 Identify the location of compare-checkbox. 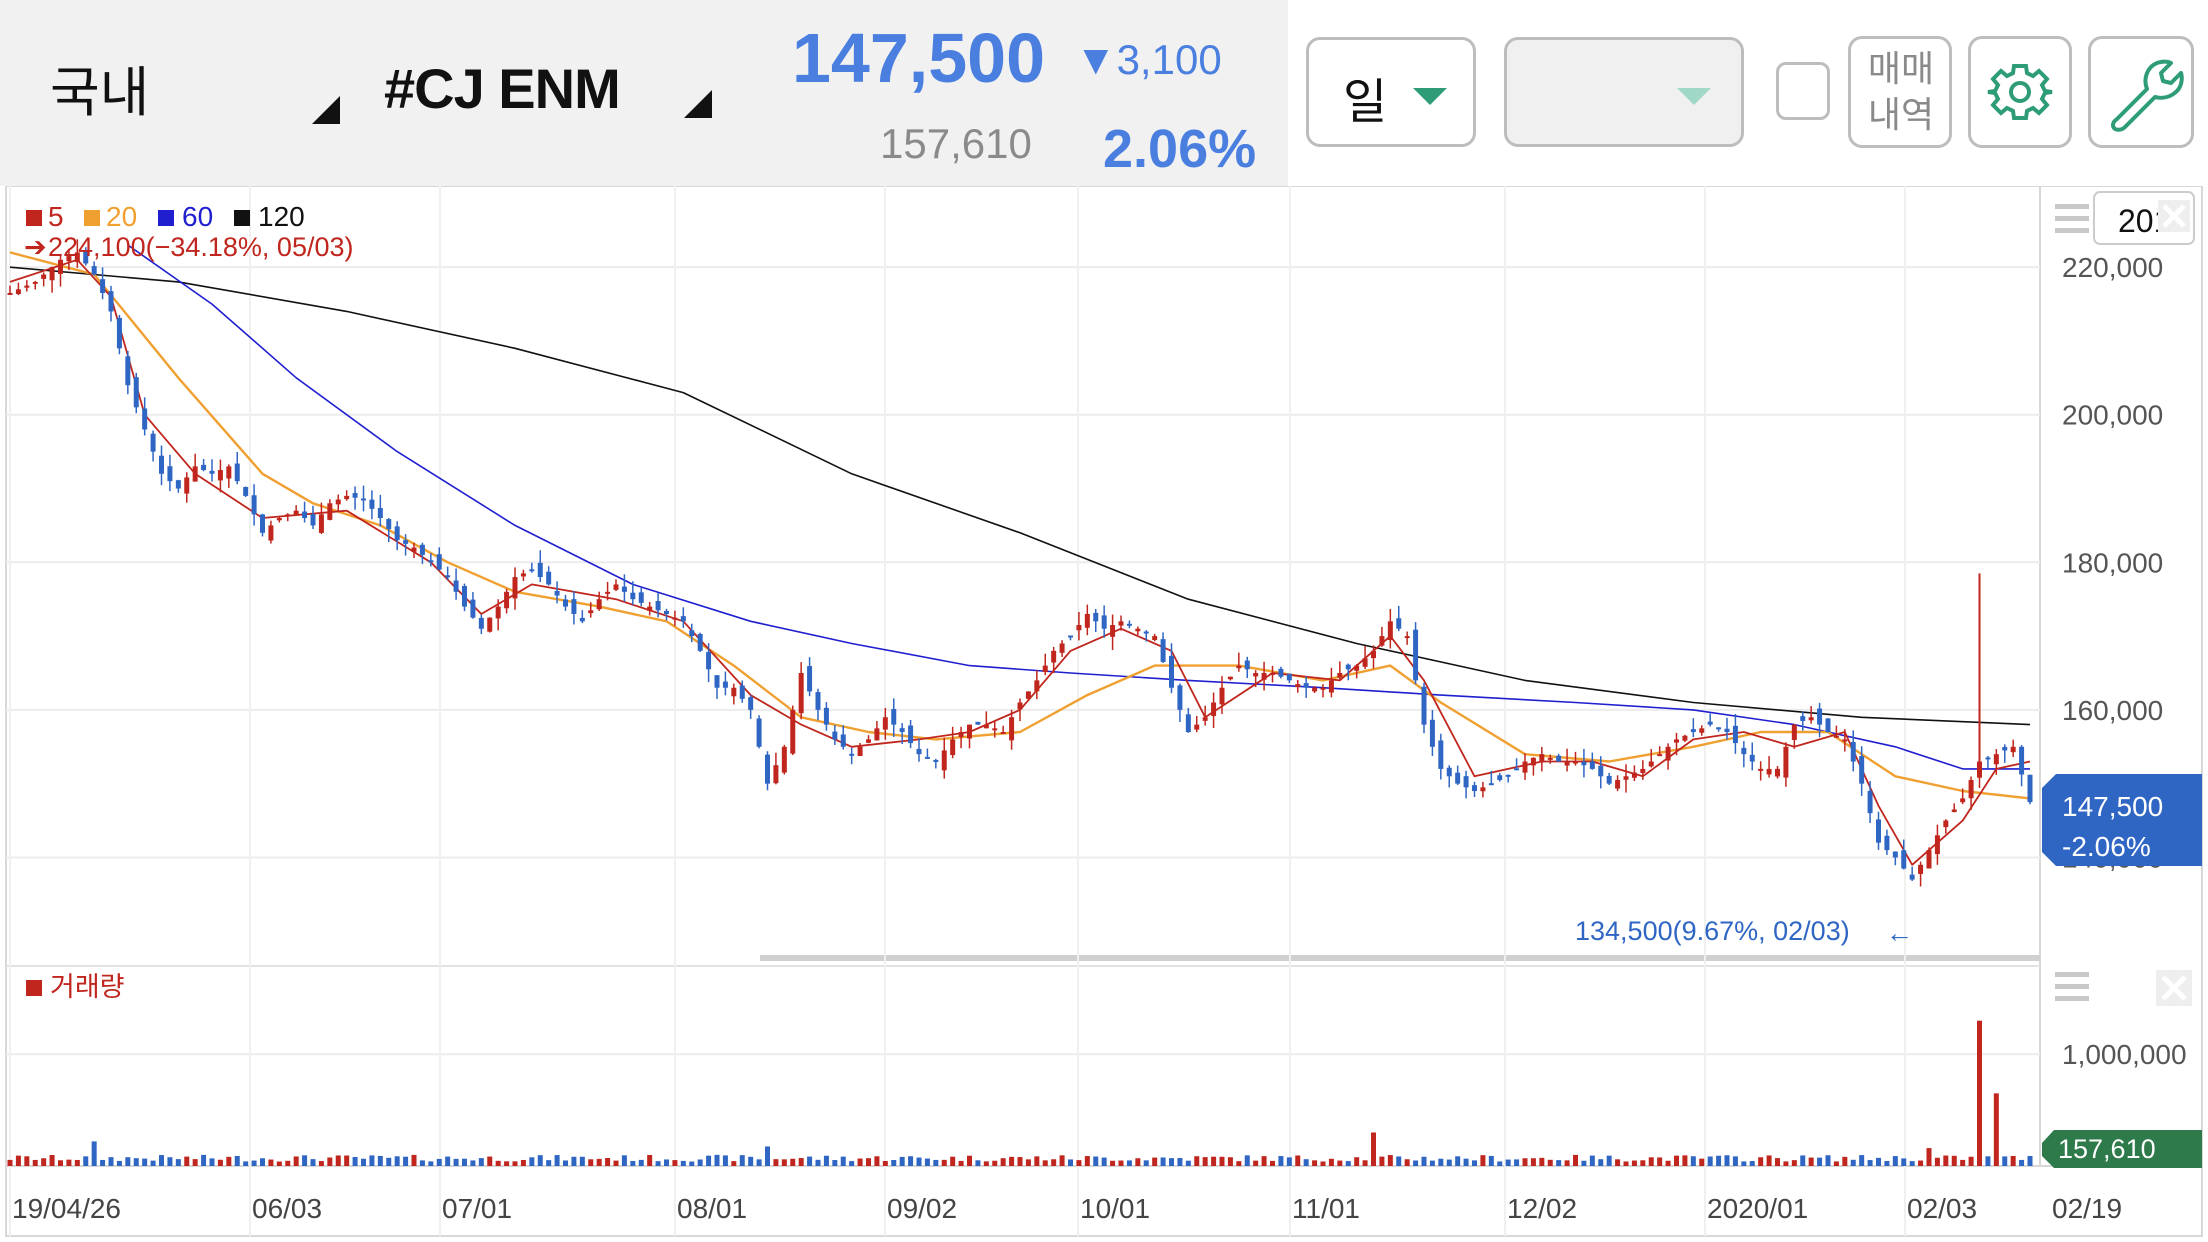
(1803, 91).